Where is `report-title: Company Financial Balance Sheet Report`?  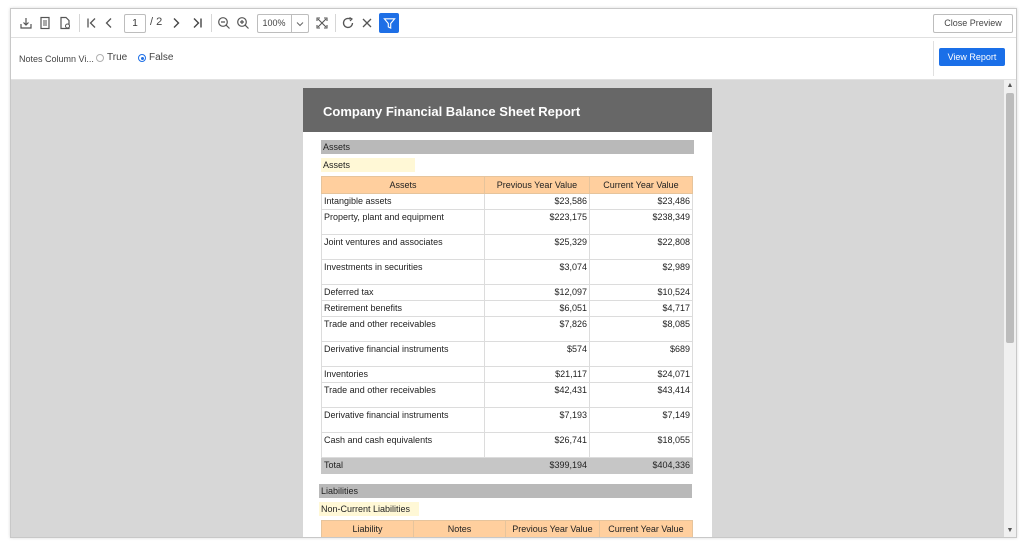
report-title: Company Financial Balance Sheet Report is located at coordinates (452, 111).